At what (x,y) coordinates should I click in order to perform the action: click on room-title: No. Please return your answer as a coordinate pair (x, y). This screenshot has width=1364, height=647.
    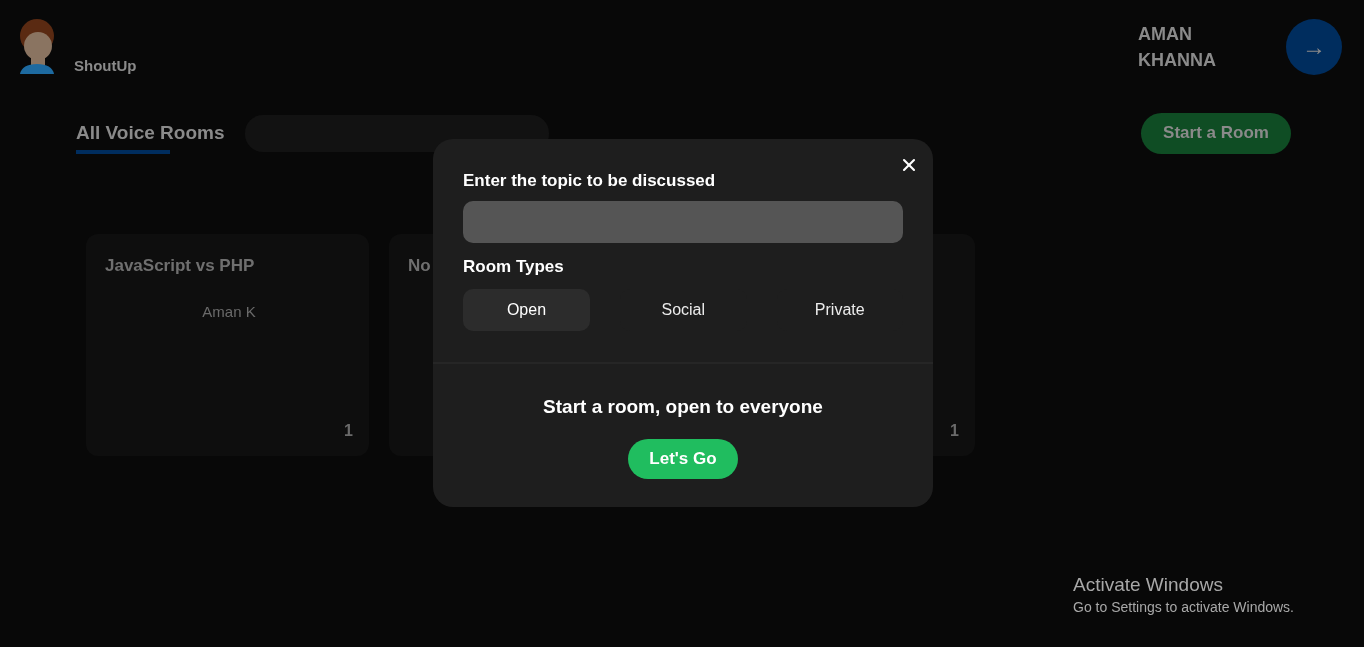
    Looking at the image, I should click on (419, 266).